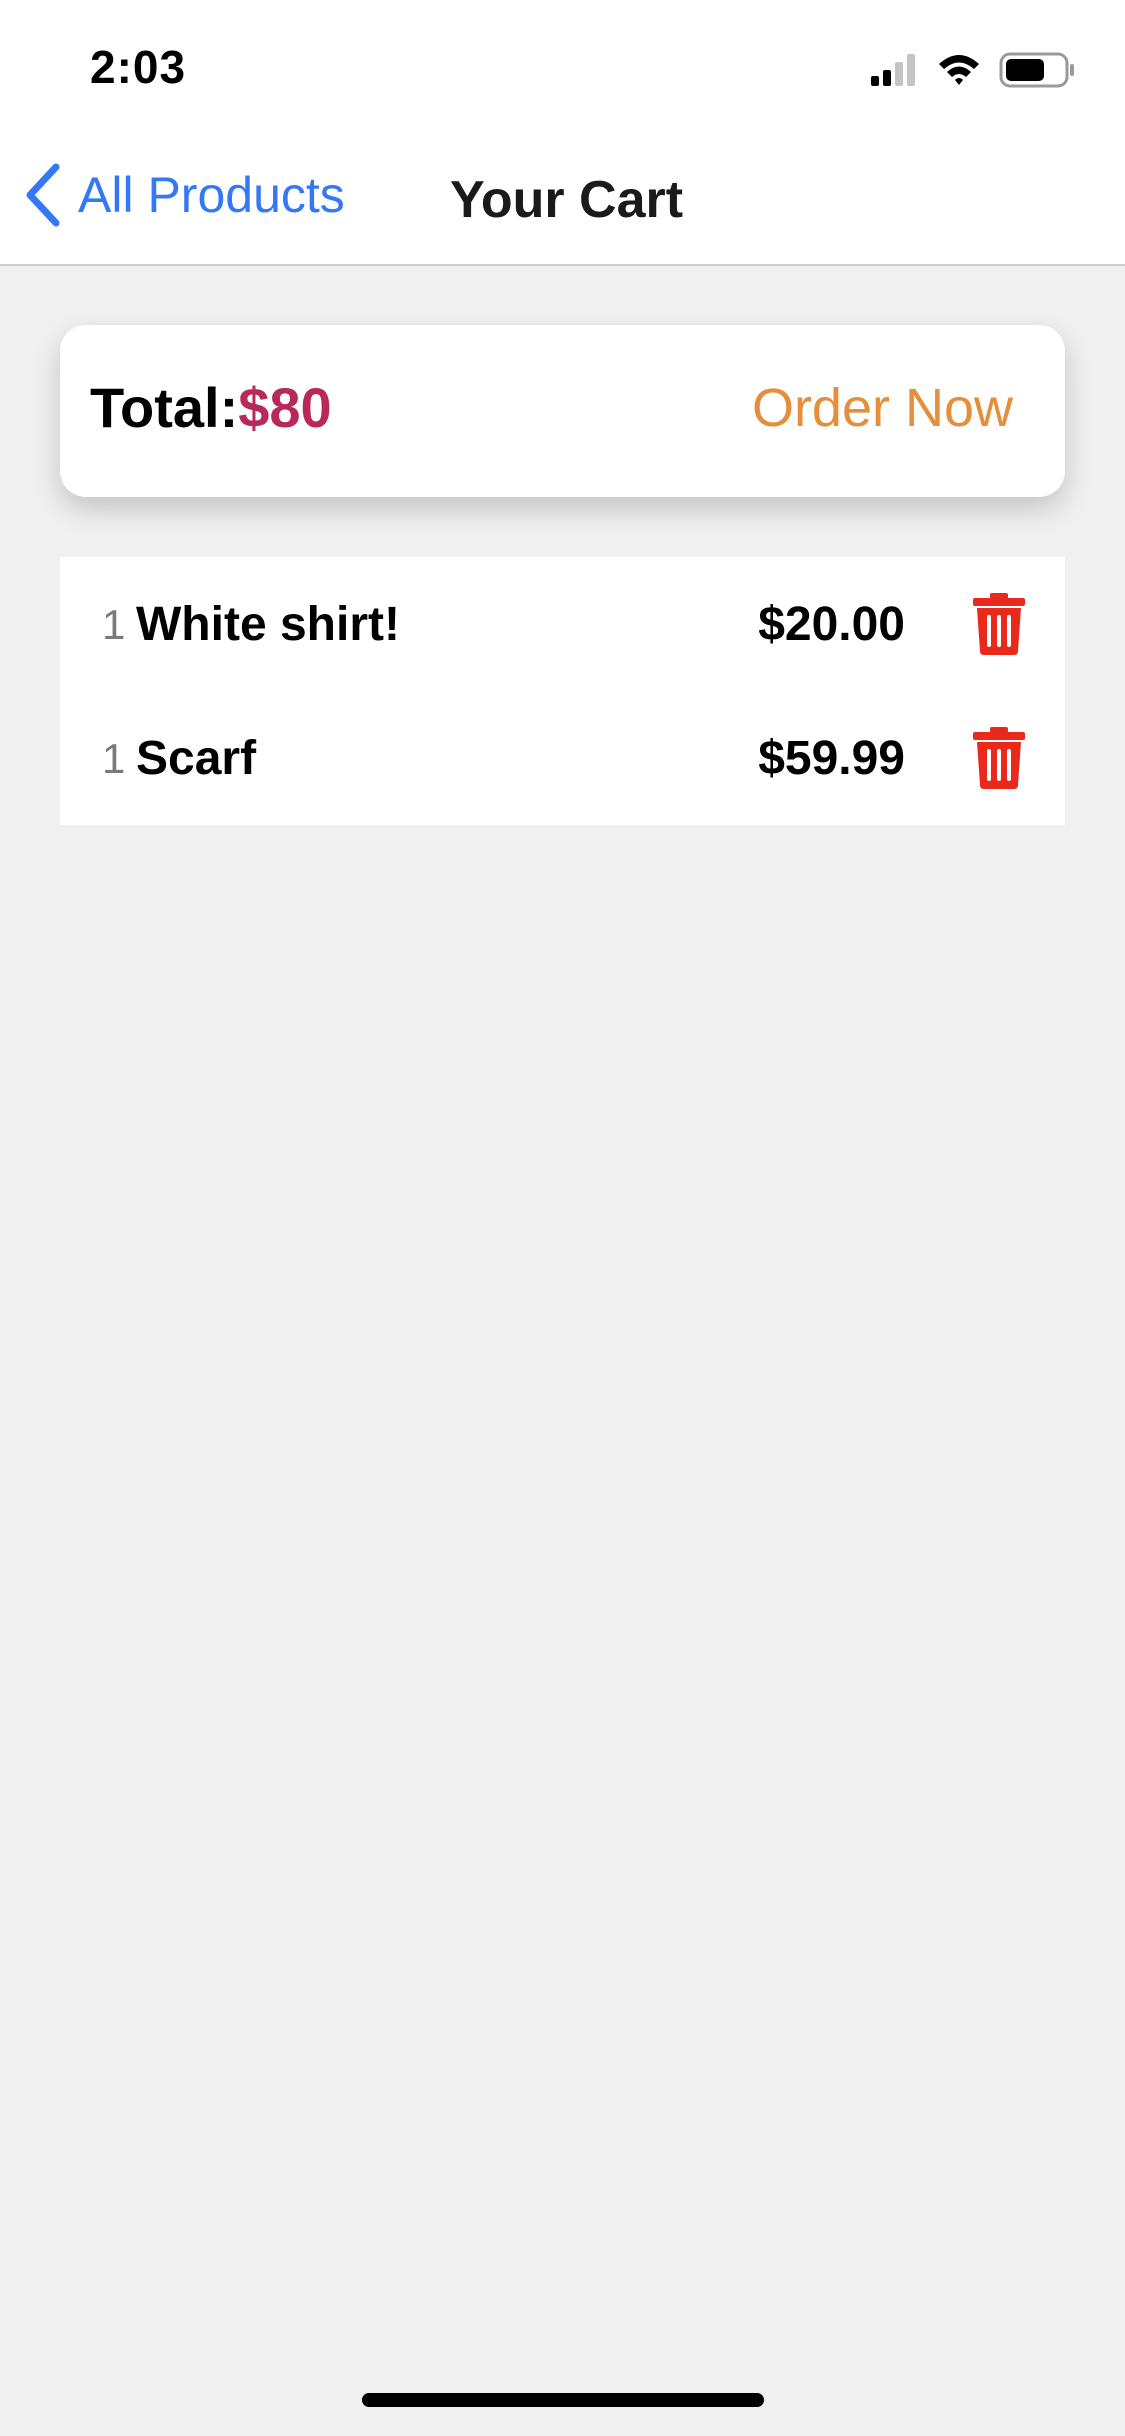 This screenshot has height=2436, width=1125. Describe the element at coordinates (893, 70) in the screenshot. I see `cellular-signal-icon` at that location.